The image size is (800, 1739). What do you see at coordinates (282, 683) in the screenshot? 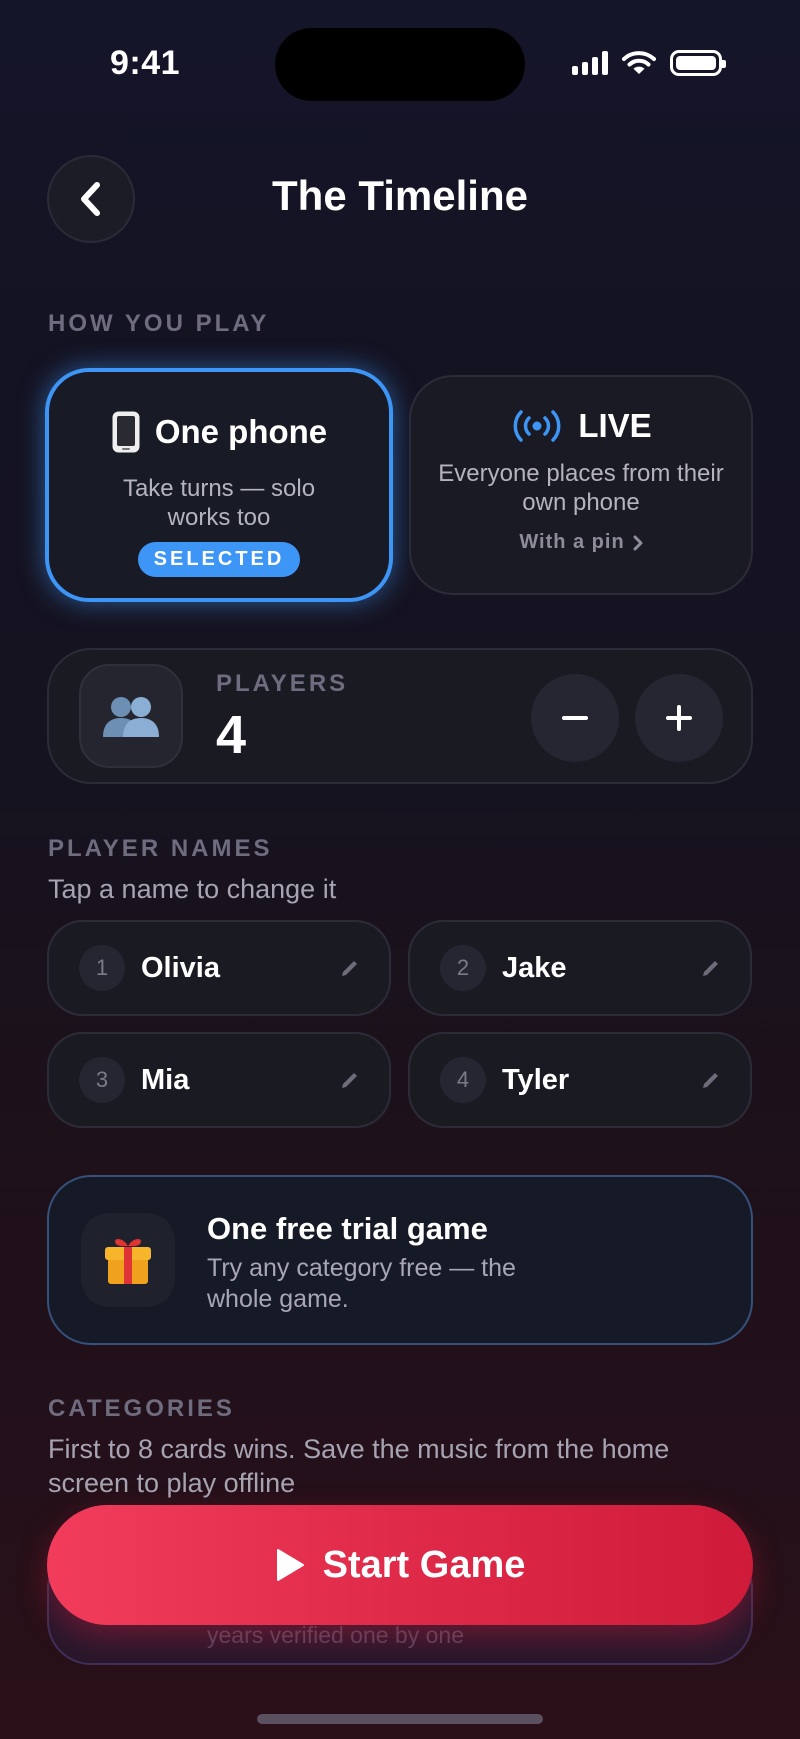
I see `players-label: PLAYERS` at bounding box center [282, 683].